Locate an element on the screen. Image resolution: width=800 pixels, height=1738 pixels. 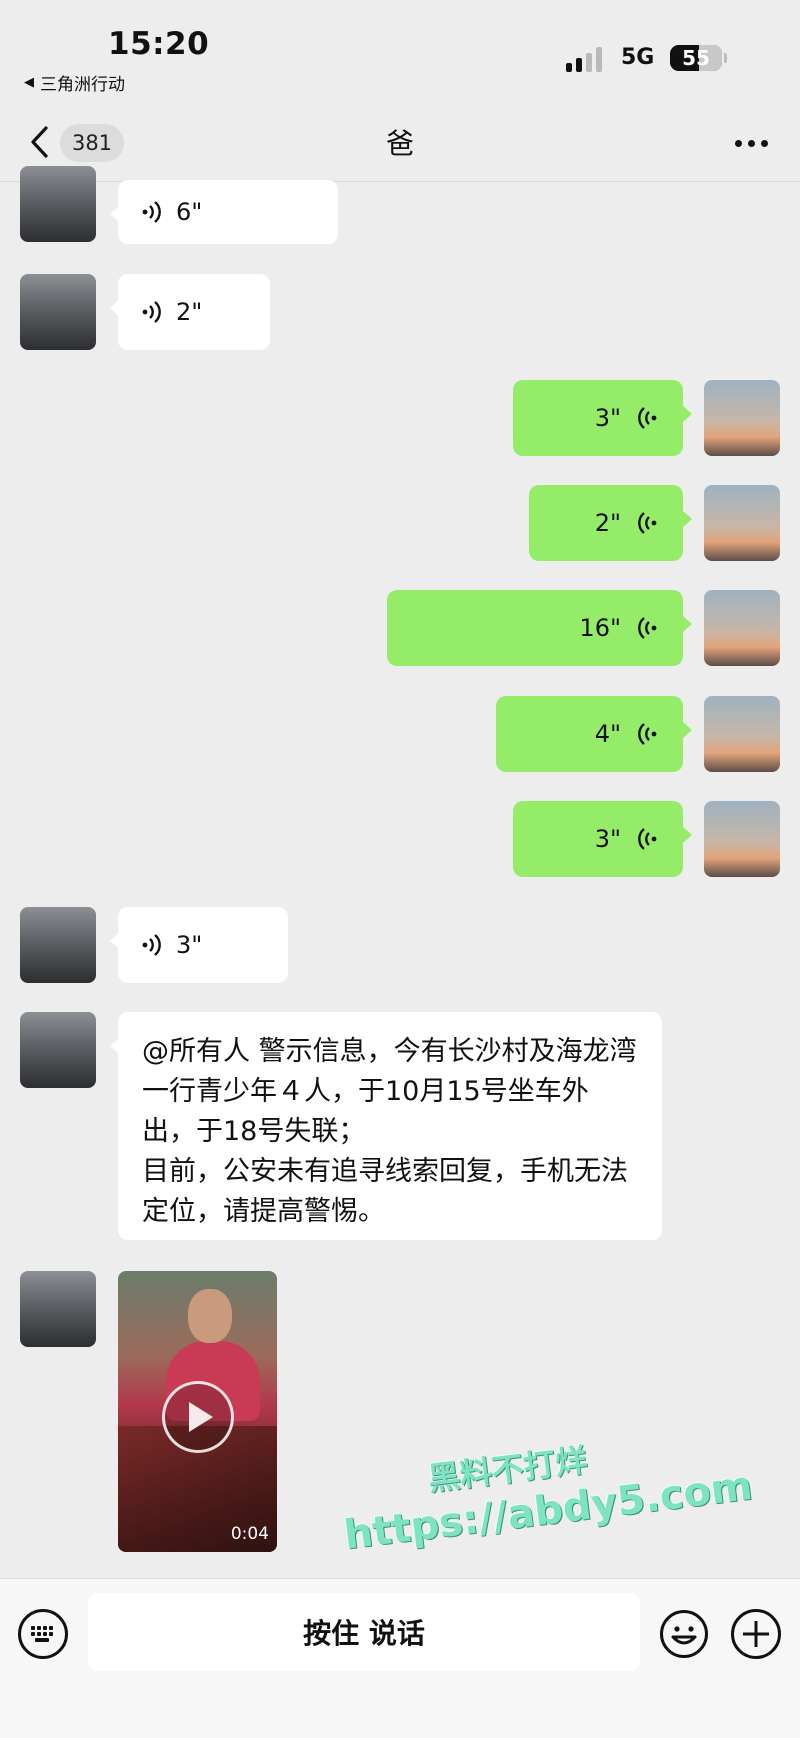
chat-header: 381 爸 is located at coordinates (400, 141).